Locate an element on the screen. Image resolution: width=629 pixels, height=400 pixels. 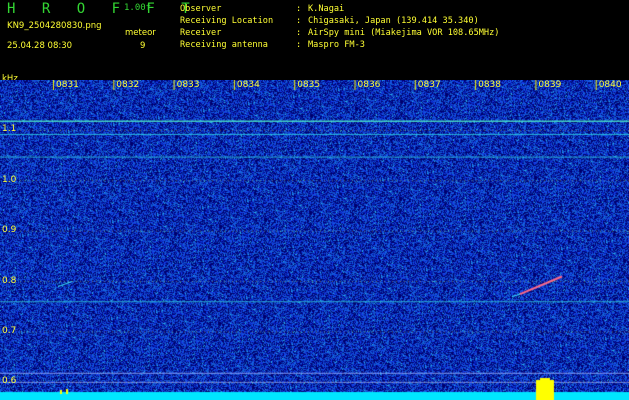
info-row-observer: Observer: K.Nagai is located at coordinates (262, 9).